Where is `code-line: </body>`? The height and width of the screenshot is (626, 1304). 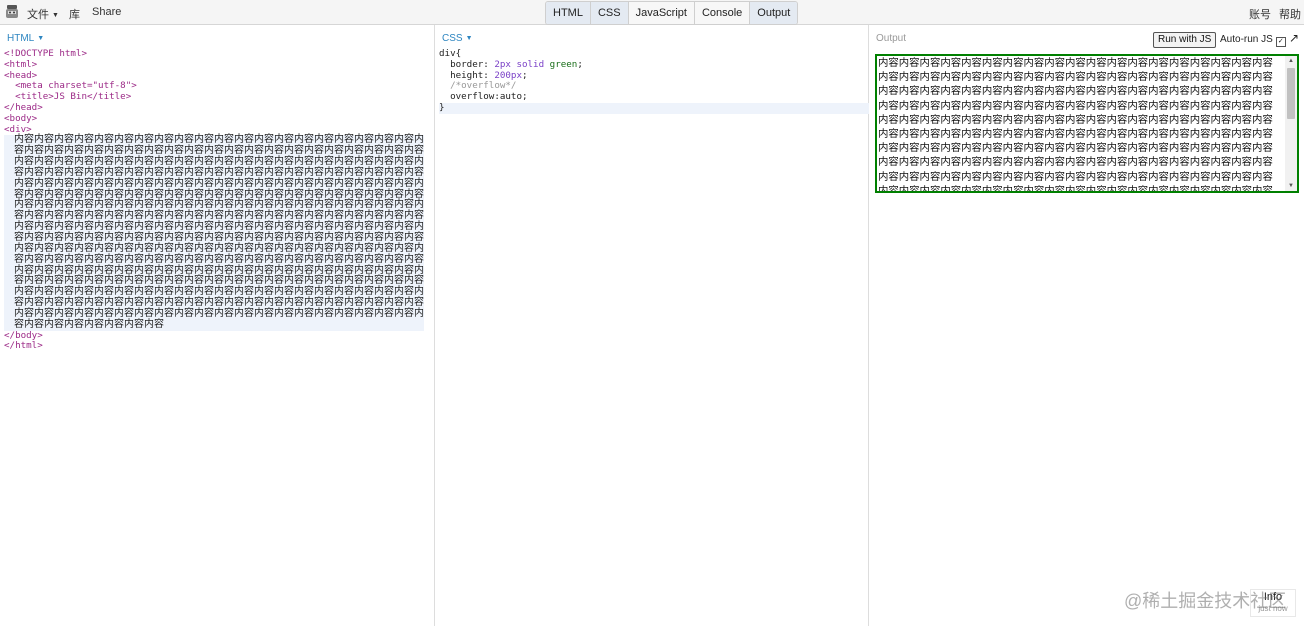 code-line: </body> is located at coordinates (23, 335).